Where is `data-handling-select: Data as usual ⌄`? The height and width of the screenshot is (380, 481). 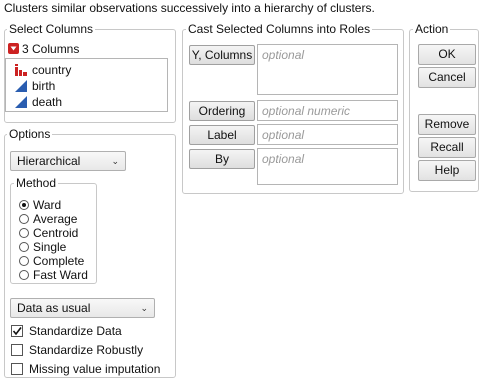
data-handling-select: Data as usual ⌄ is located at coordinates (82, 308).